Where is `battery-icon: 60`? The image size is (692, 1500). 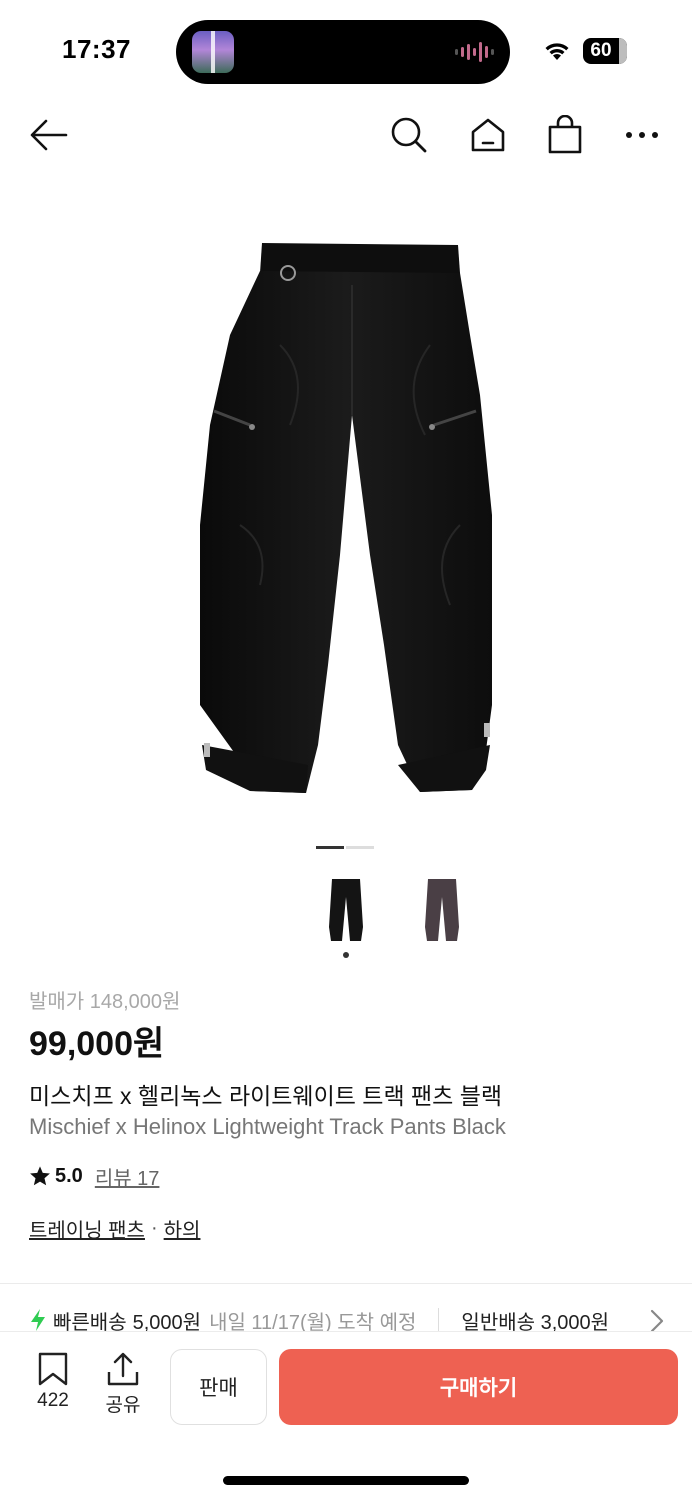
battery-icon: 60 is located at coordinates (605, 51).